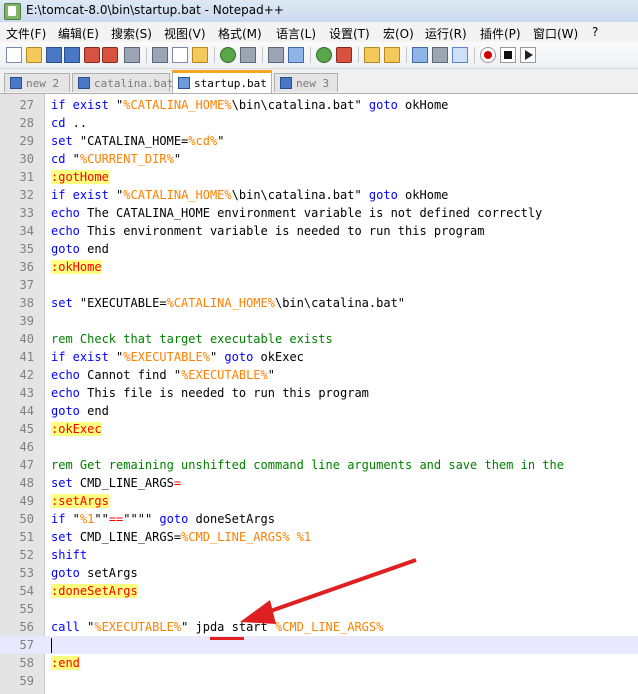 Image resolution: width=638 pixels, height=694 pixels. What do you see at coordinates (372, 55) in the screenshot?
I see `sync-vertical-icon` at bounding box center [372, 55].